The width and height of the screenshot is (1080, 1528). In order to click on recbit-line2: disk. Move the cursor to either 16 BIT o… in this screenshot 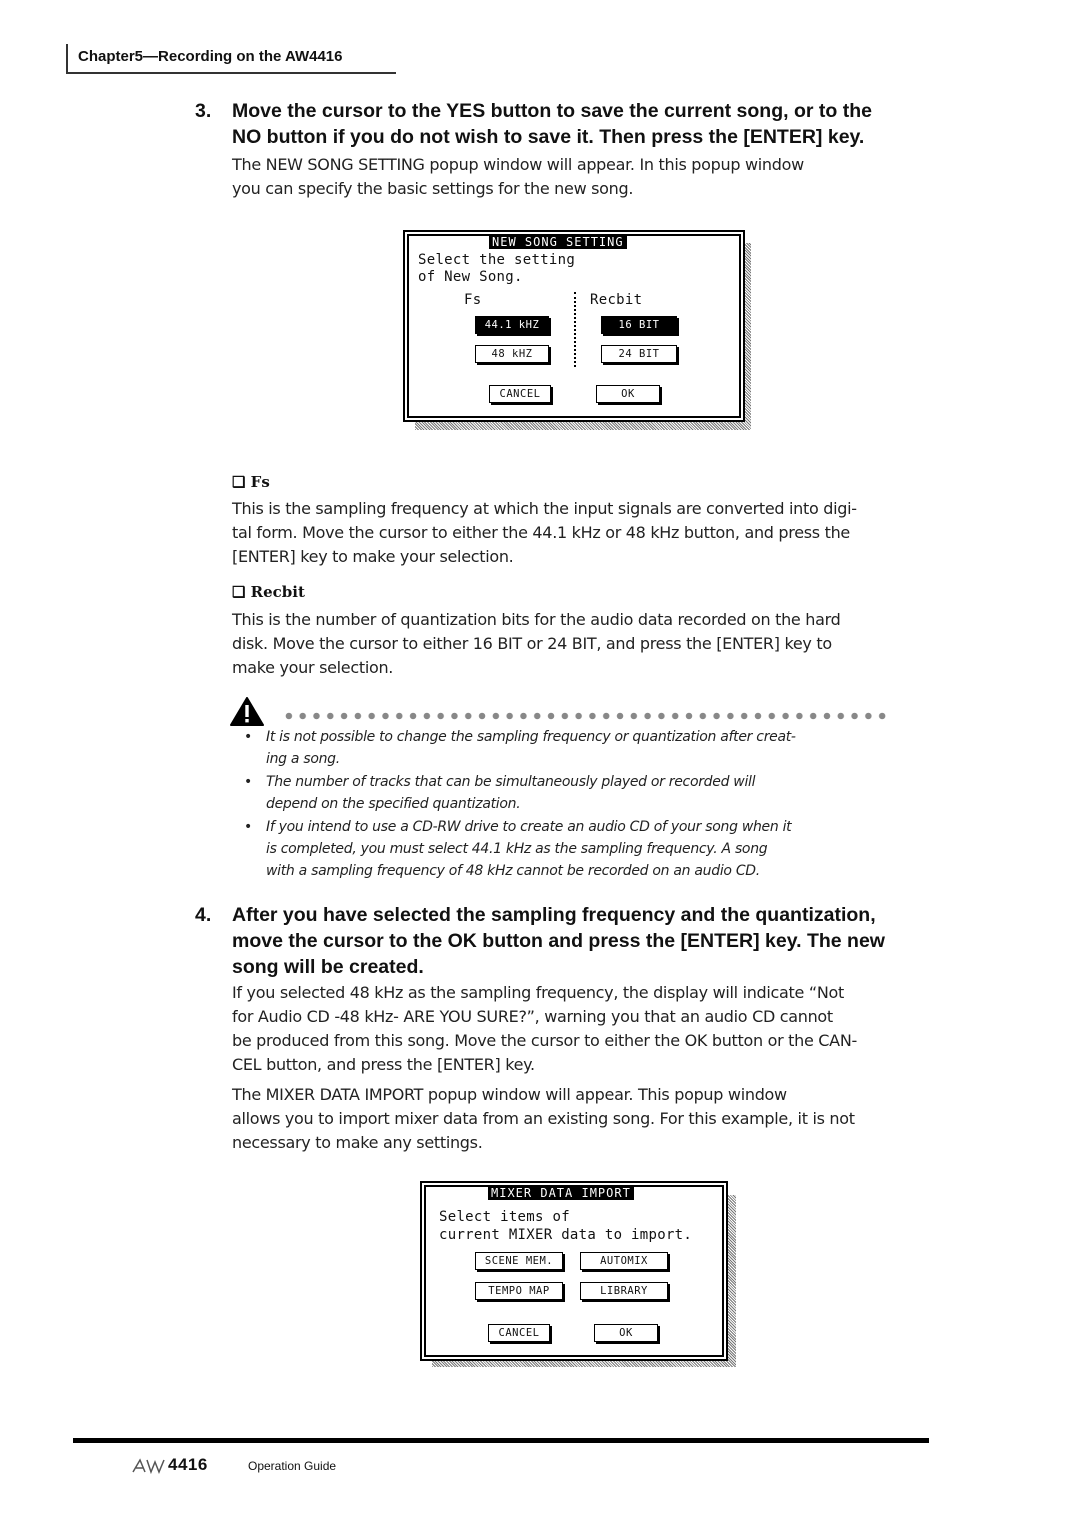, I will do `click(532, 643)`.